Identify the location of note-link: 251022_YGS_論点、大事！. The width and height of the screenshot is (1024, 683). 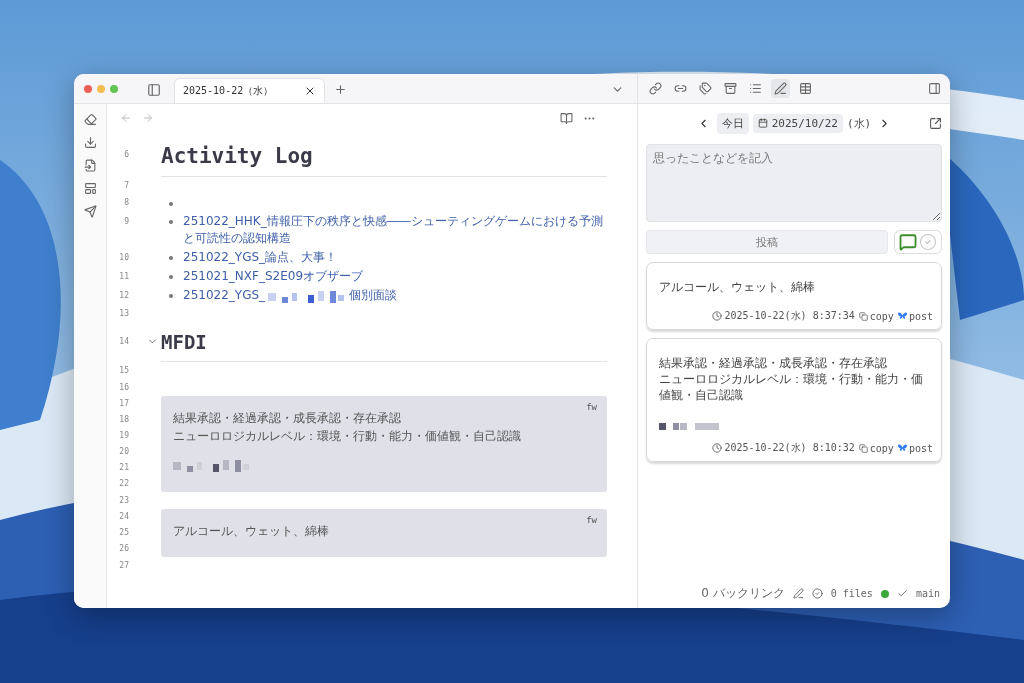
(395, 257).